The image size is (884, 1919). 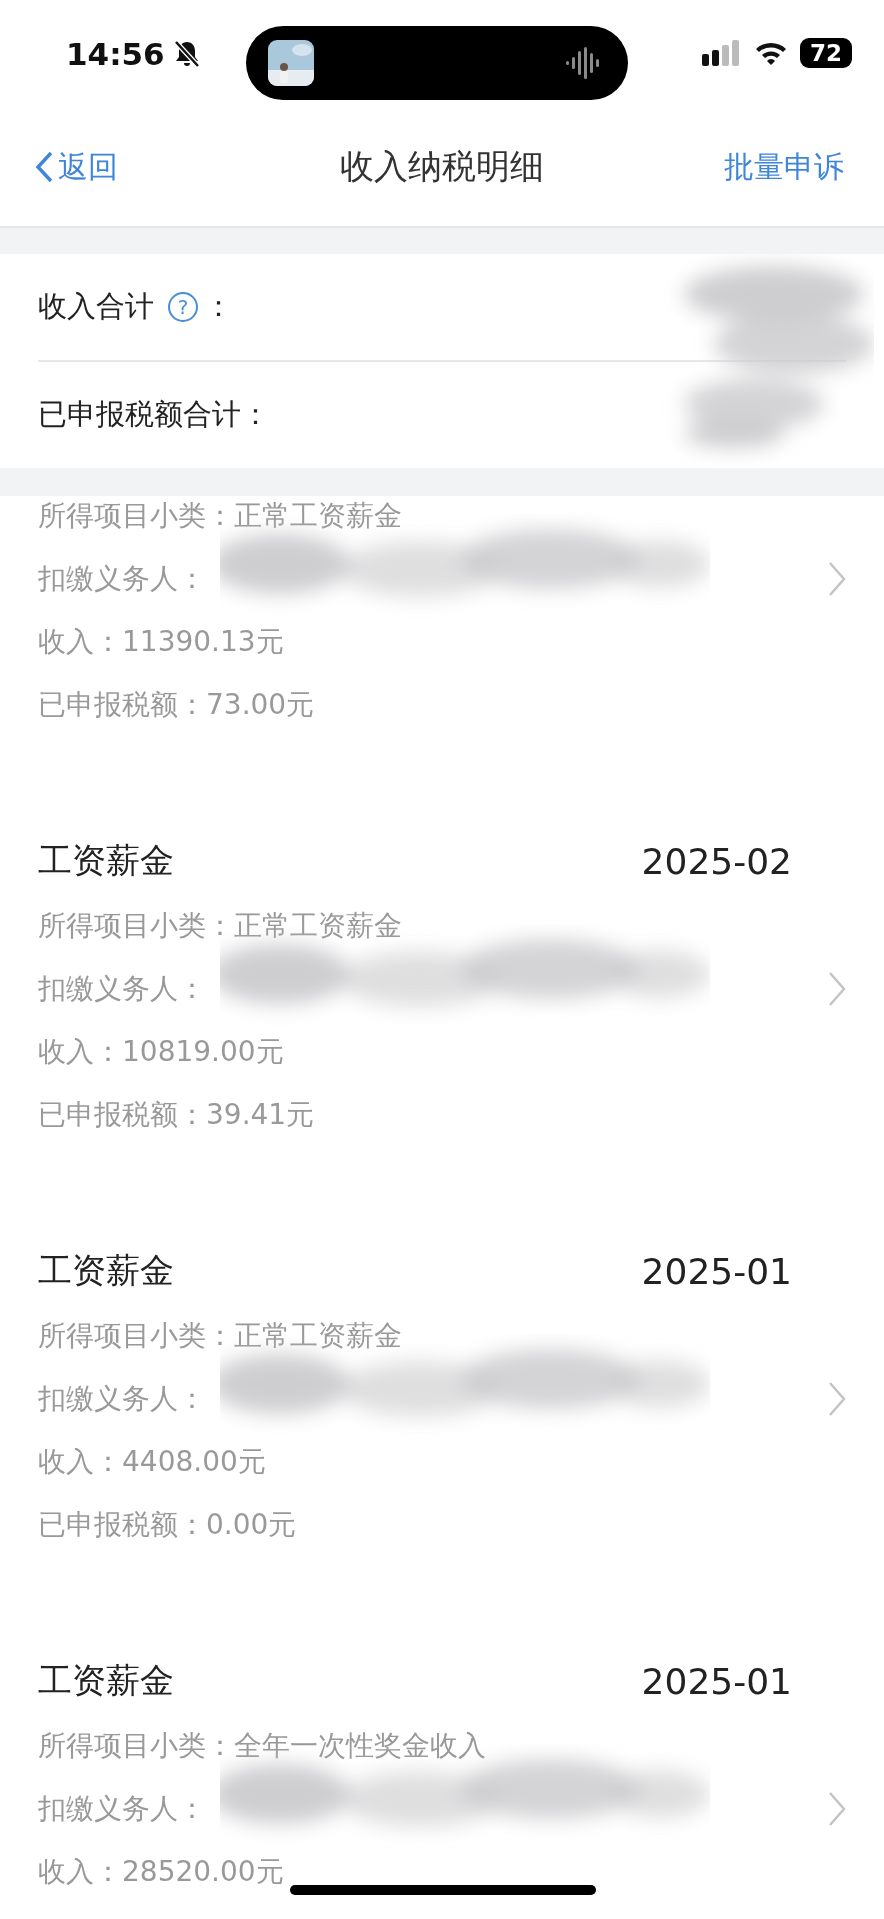 What do you see at coordinates (76, 167) in the screenshot?
I see `back-button: 返回` at bounding box center [76, 167].